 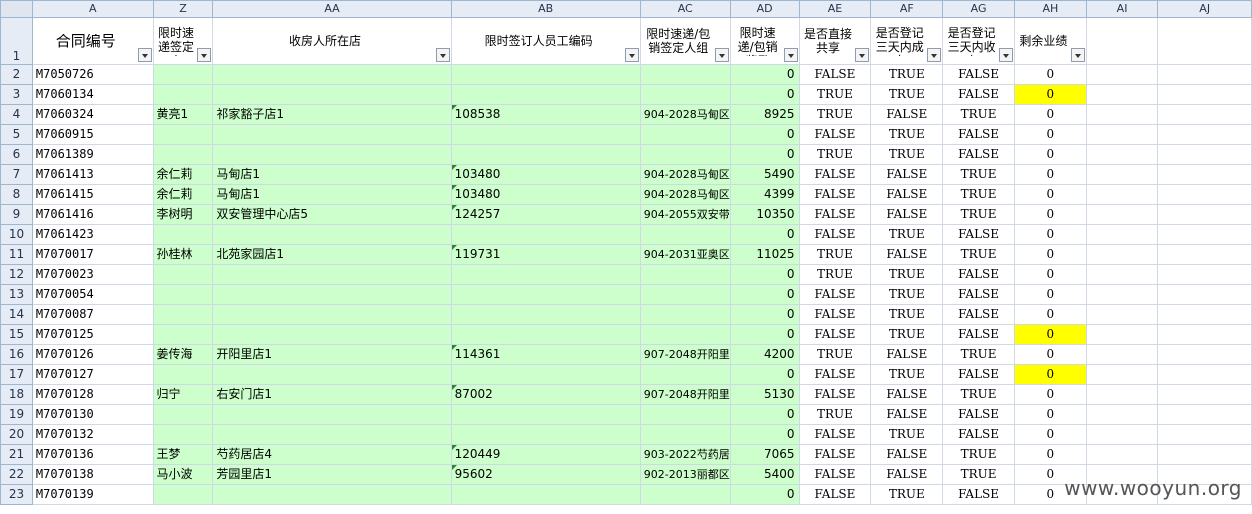 I want to click on header-cell-shared: 是否直接共享, so click(x=835, y=41).